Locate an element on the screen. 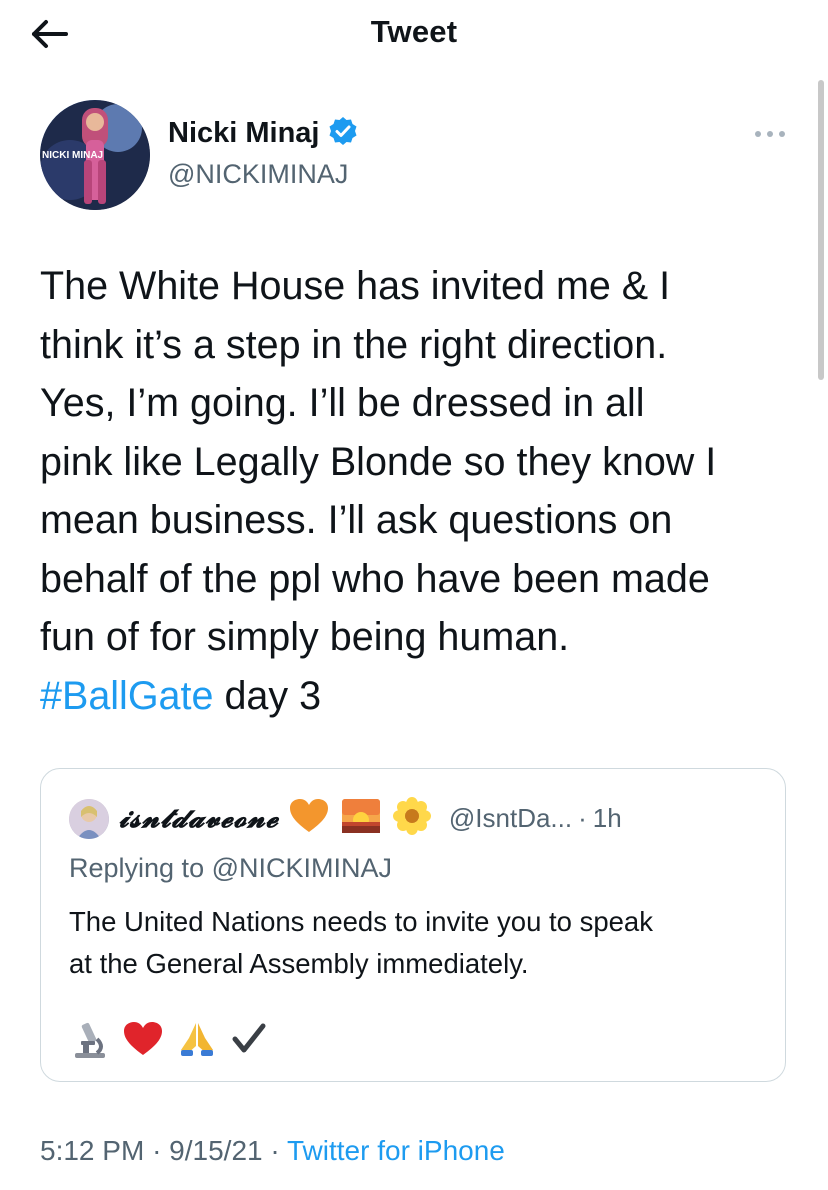 The image size is (828, 1190). quoted-author-name: 𝓲𝓼𝓷𝓽𝓭𝓪𝓿𝓮𝓸𝓷𝓮 is located at coordinates (199, 819).